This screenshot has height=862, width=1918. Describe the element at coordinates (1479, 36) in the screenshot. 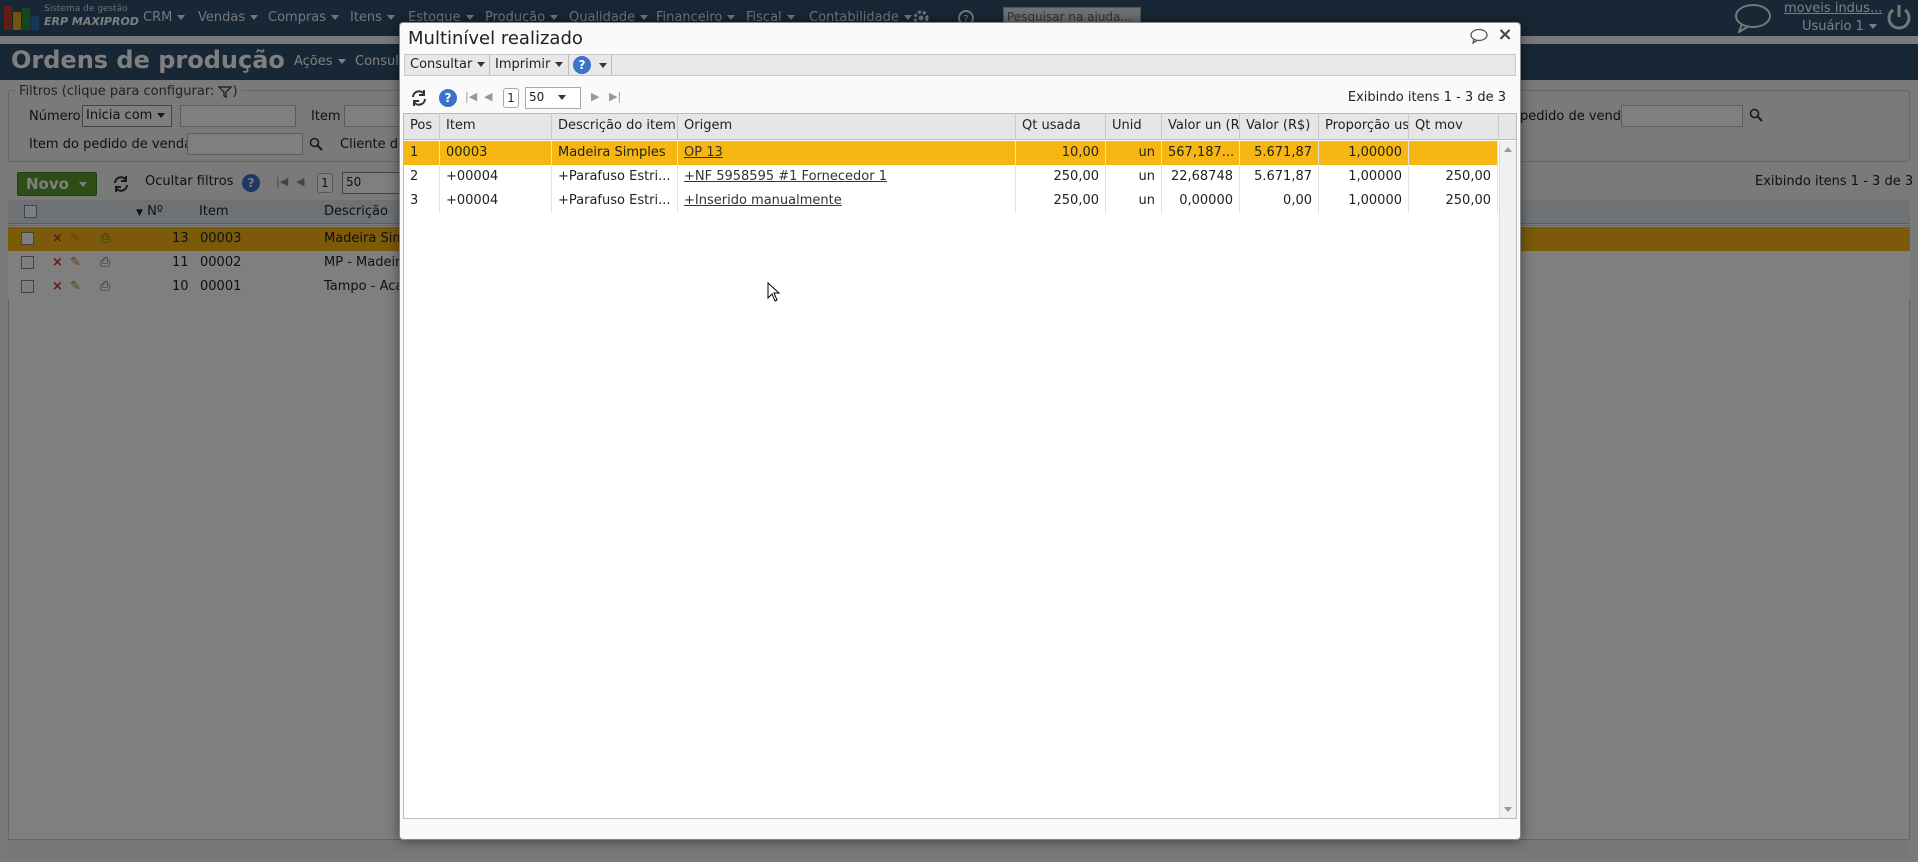

I see `comment-icon` at that location.